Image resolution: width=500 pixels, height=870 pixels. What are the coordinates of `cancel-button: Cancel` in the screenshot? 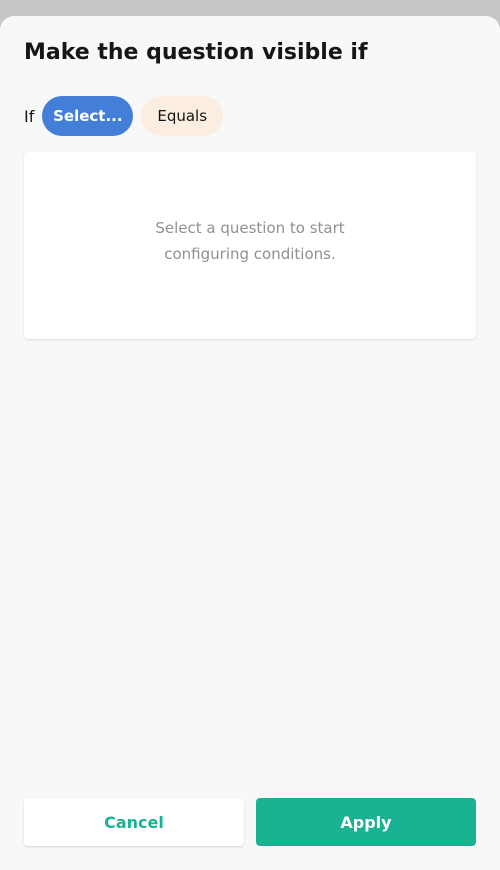 It's located at (134, 822).